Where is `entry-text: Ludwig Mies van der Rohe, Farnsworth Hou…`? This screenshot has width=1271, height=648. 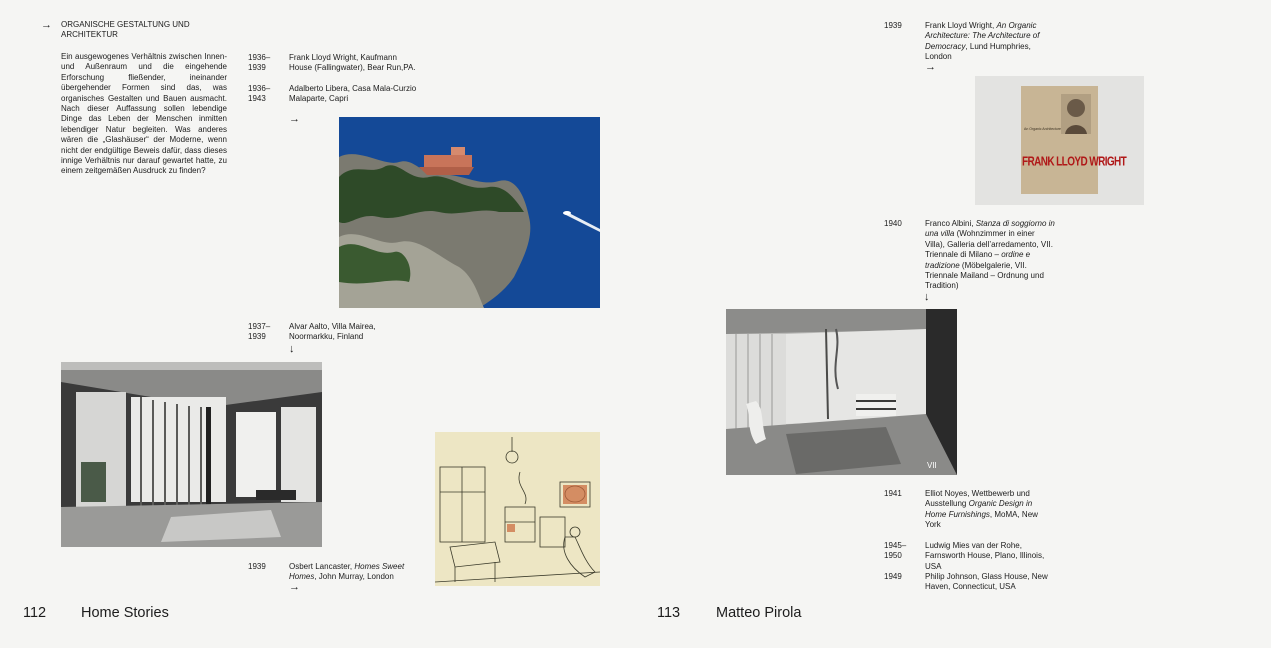 entry-text: Ludwig Mies van der Rohe, Farnsworth Hou… is located at coordinates (985, 556).